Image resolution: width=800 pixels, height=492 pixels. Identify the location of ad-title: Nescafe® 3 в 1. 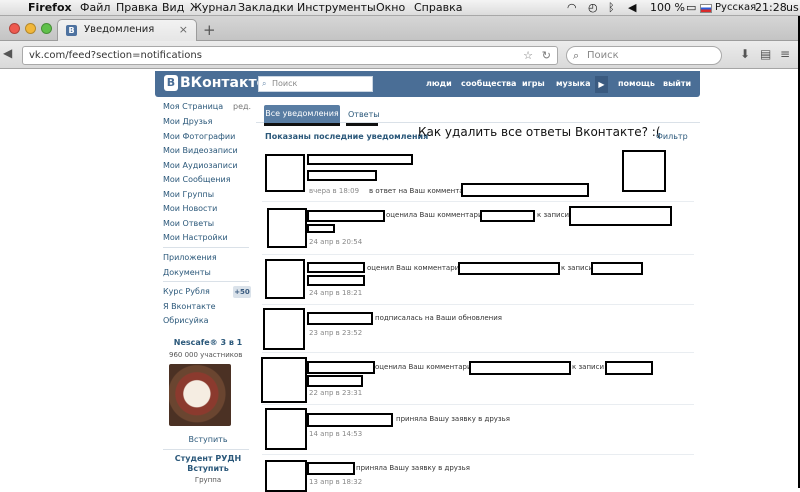
(208, 342).